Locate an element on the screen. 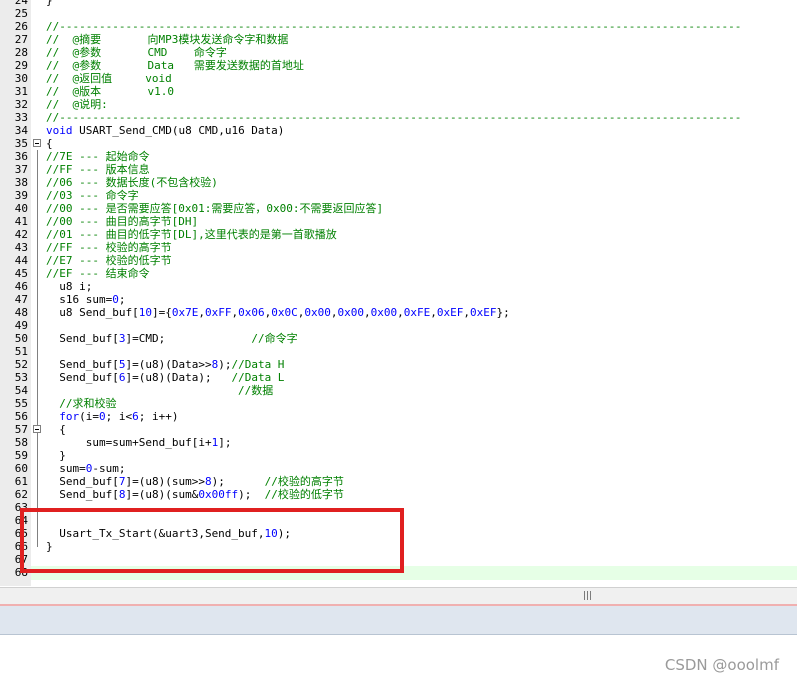  scrollbar-grip-icon: ||| is located at coordinates (587, 596).